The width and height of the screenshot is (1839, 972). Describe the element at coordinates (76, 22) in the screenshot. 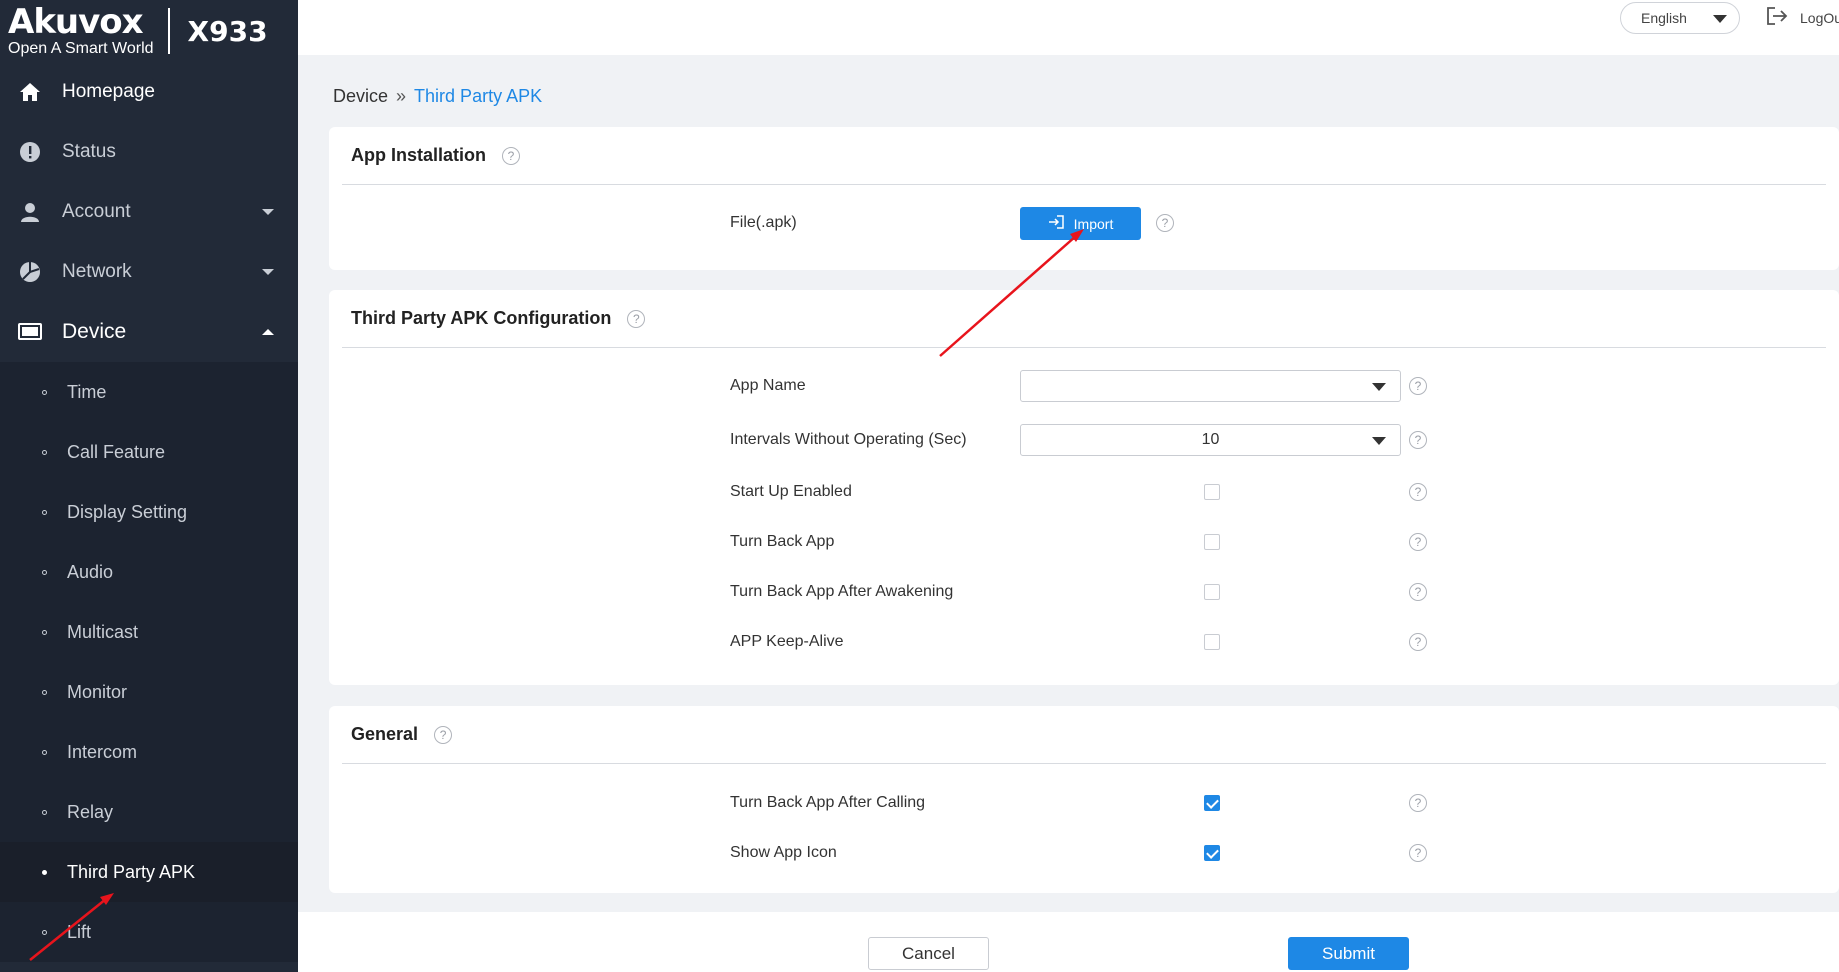

I see `brand-name: Akuvox` at that location.